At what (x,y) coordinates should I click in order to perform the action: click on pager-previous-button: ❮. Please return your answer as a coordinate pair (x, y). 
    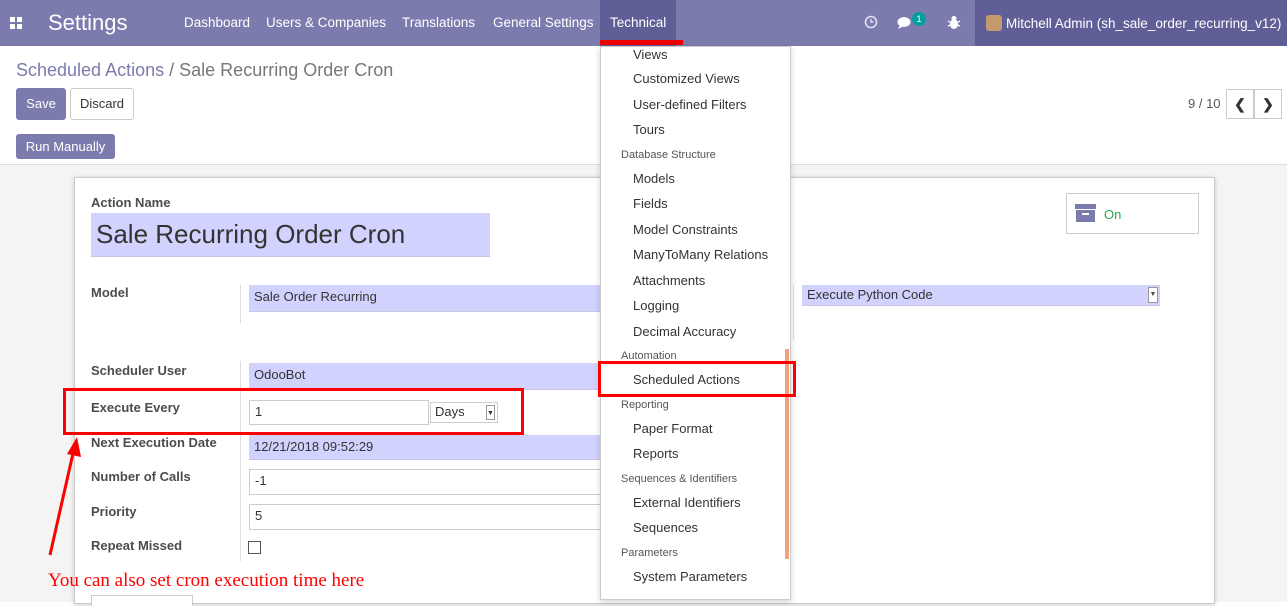
    Looking at the image, I should click on (1240, 104).